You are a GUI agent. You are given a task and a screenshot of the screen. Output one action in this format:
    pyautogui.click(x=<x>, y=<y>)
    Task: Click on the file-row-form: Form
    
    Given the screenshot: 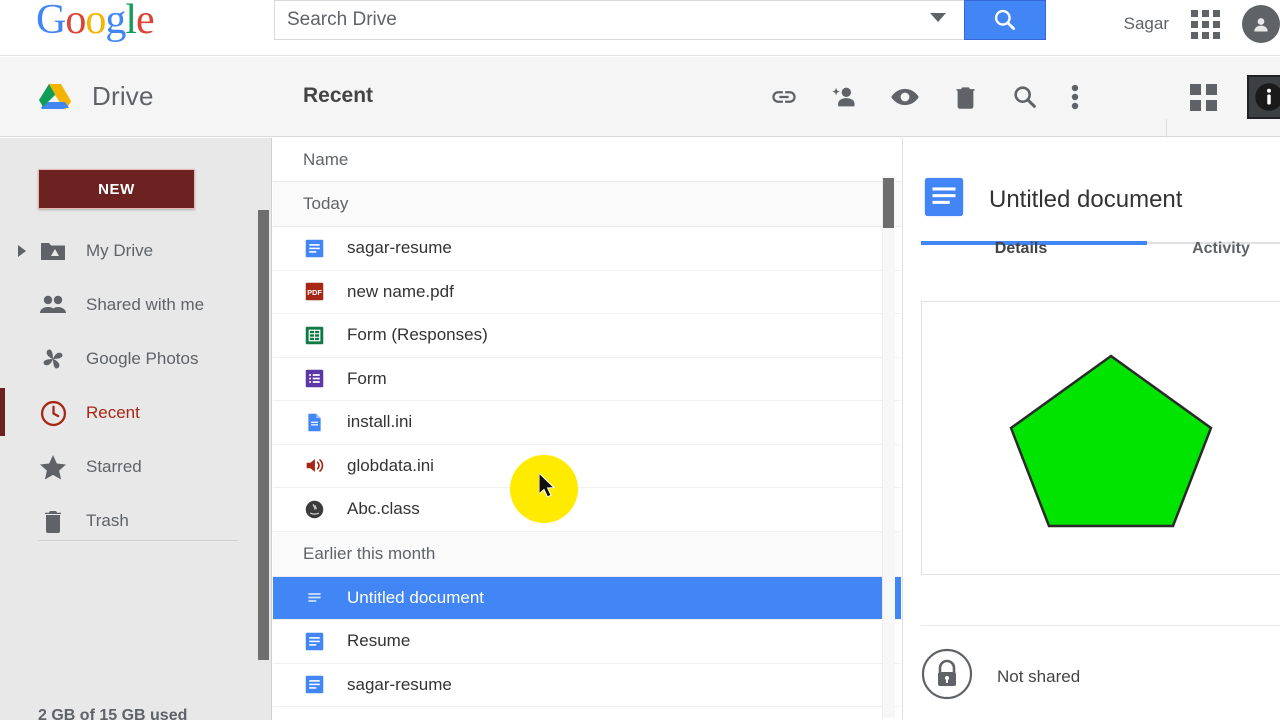 What is the action you would take?
    pyautogui.click(x=587, y=379)
    